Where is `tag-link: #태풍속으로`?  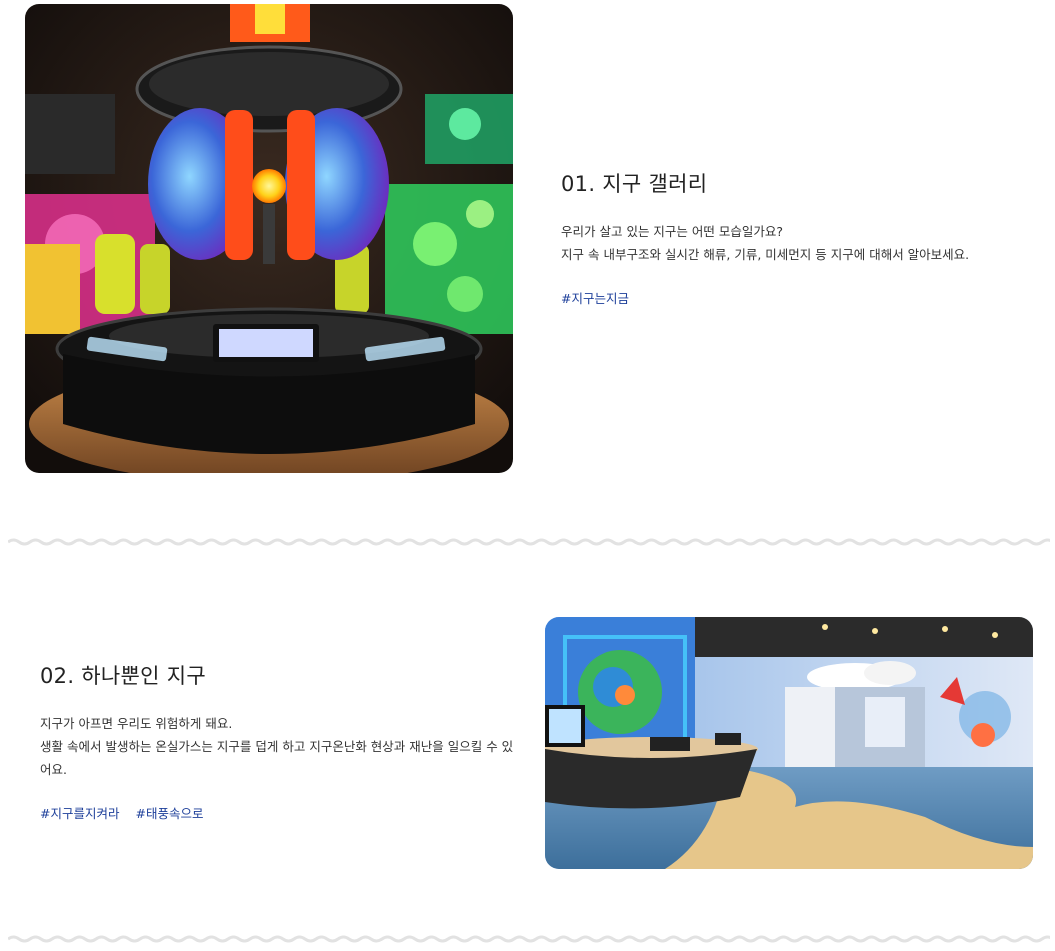
tag-link: #태풍속으로 is located at coordinates (169, 813).